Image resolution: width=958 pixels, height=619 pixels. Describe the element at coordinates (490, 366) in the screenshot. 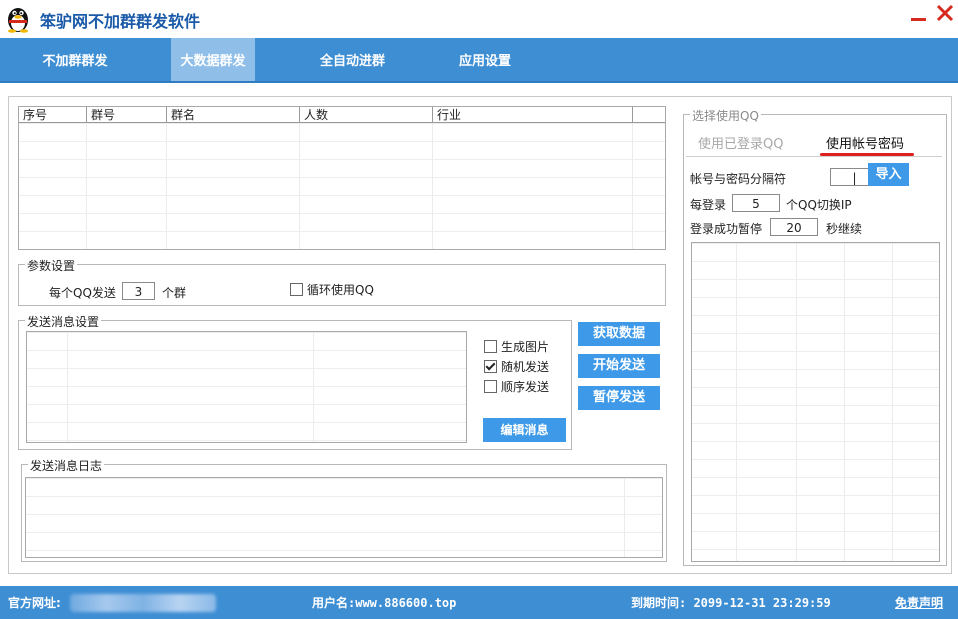

I see `random-send-checkbox` at that location.